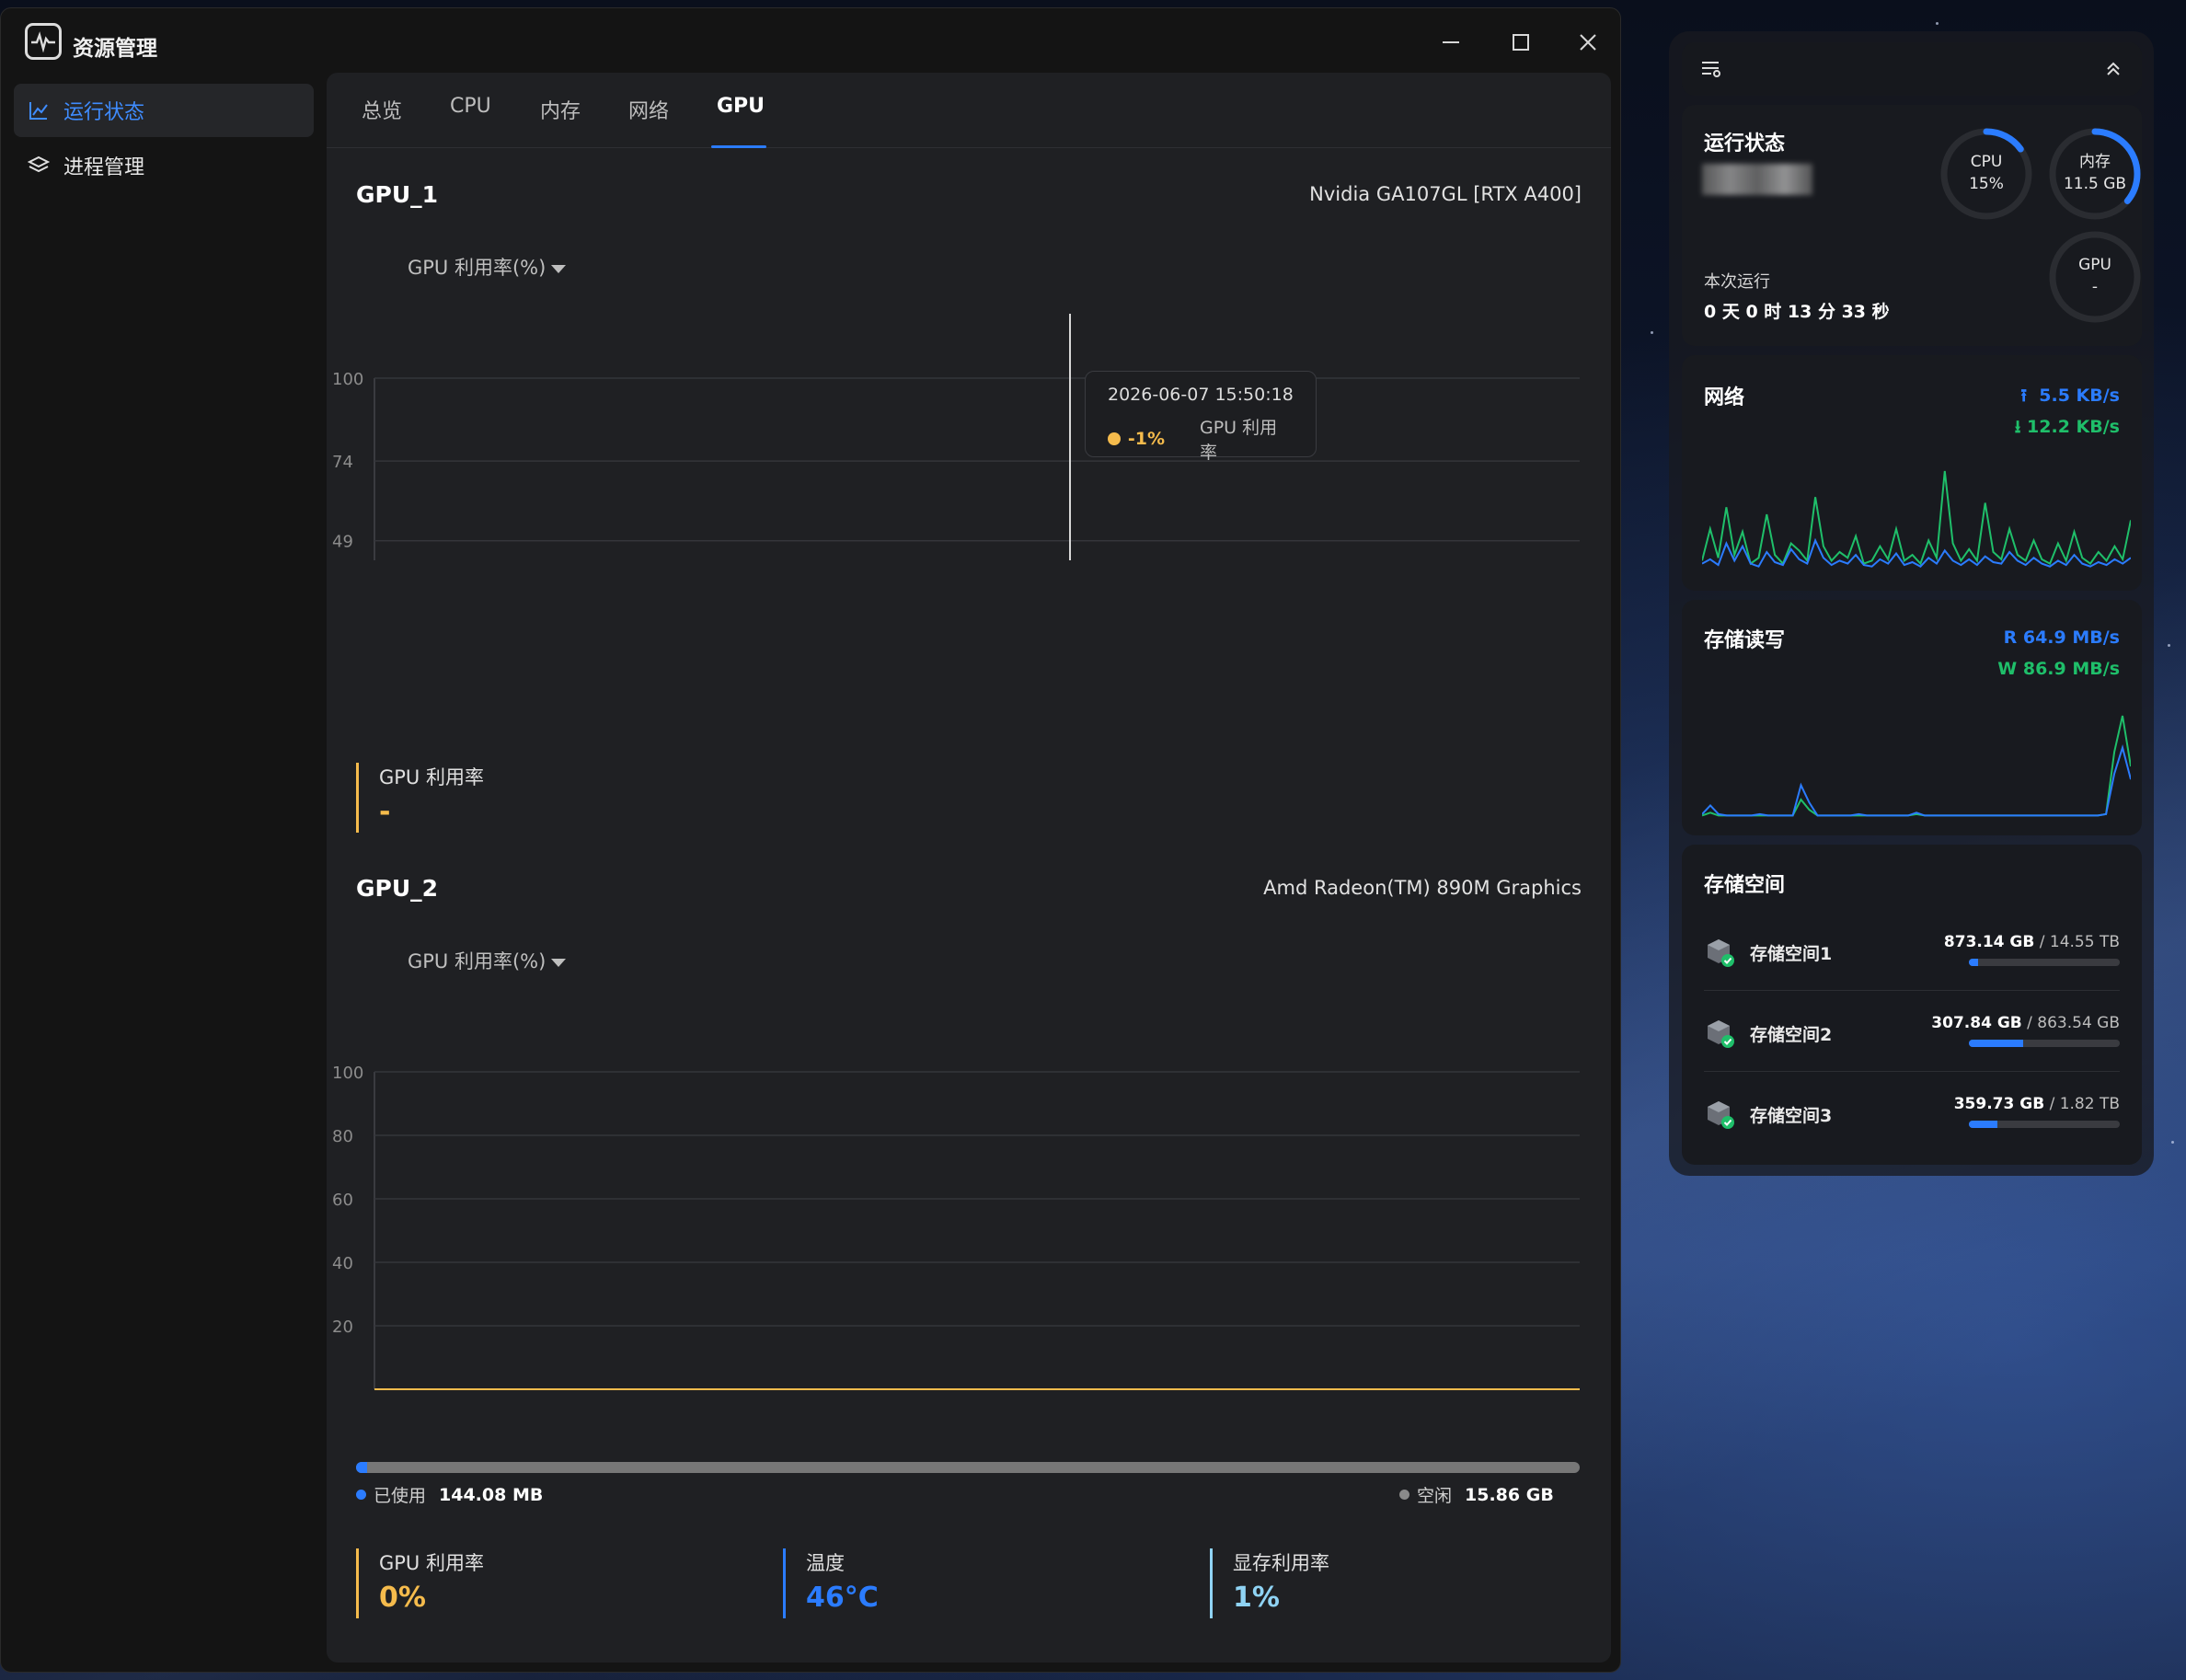 This screenshot has height=1680, width=2186. Describe the element at coordinates (1912, 949) in the screenshot. I see `storage-item: 存储空间1 873.14 GB / 14.55 TB` at that location.